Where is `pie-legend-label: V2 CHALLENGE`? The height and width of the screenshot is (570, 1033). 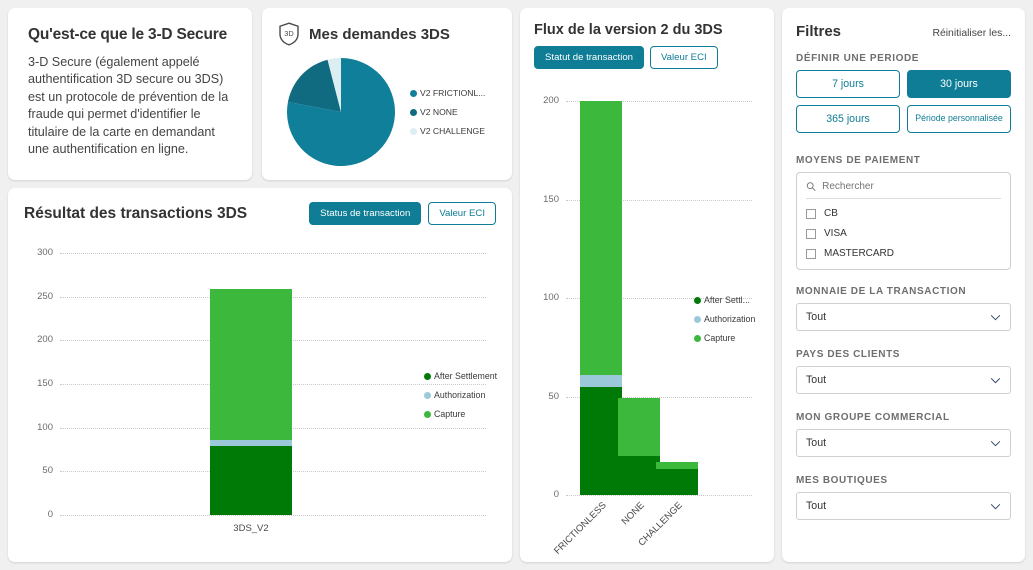 pie-legend-label: V2 CHALLENGE is located at coordinates (452, 131).